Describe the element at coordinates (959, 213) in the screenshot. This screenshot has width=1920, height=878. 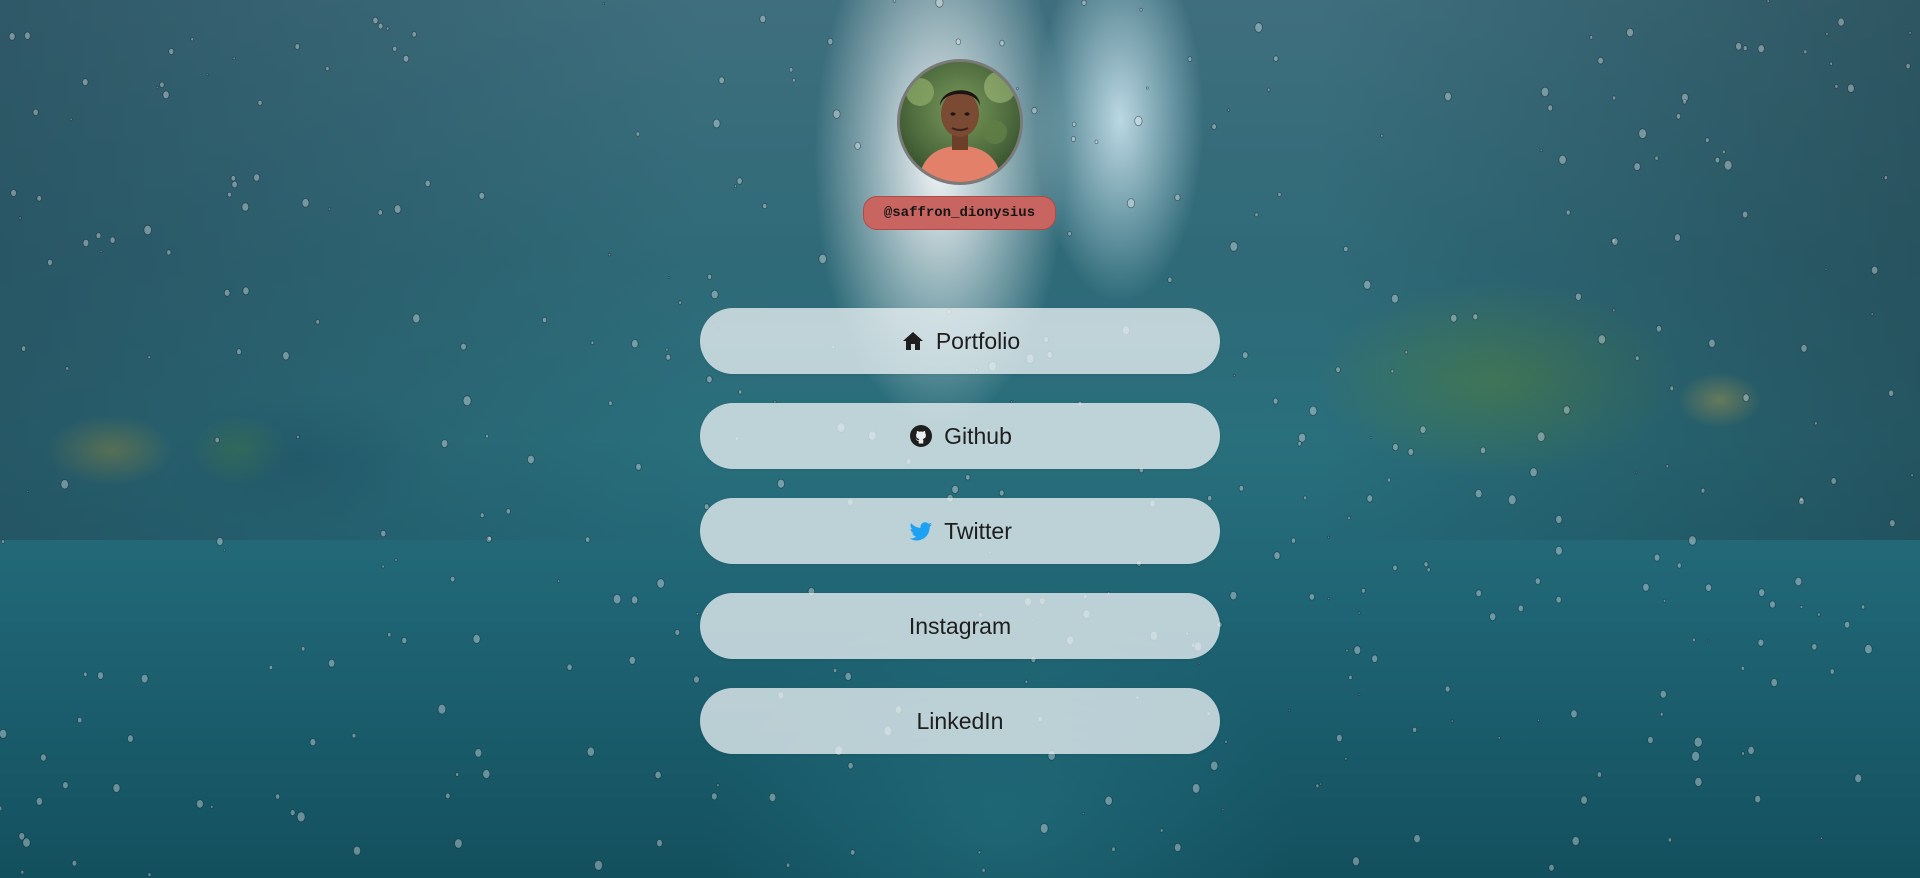
I see `profile-handle: @saffron_dionysius` at that location.